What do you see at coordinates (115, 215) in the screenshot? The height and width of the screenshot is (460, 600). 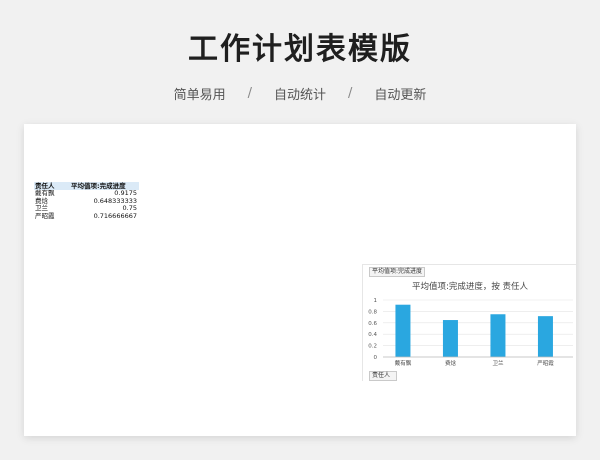 I see `row-value: 0.716666667` at bounding box center [115, 215].